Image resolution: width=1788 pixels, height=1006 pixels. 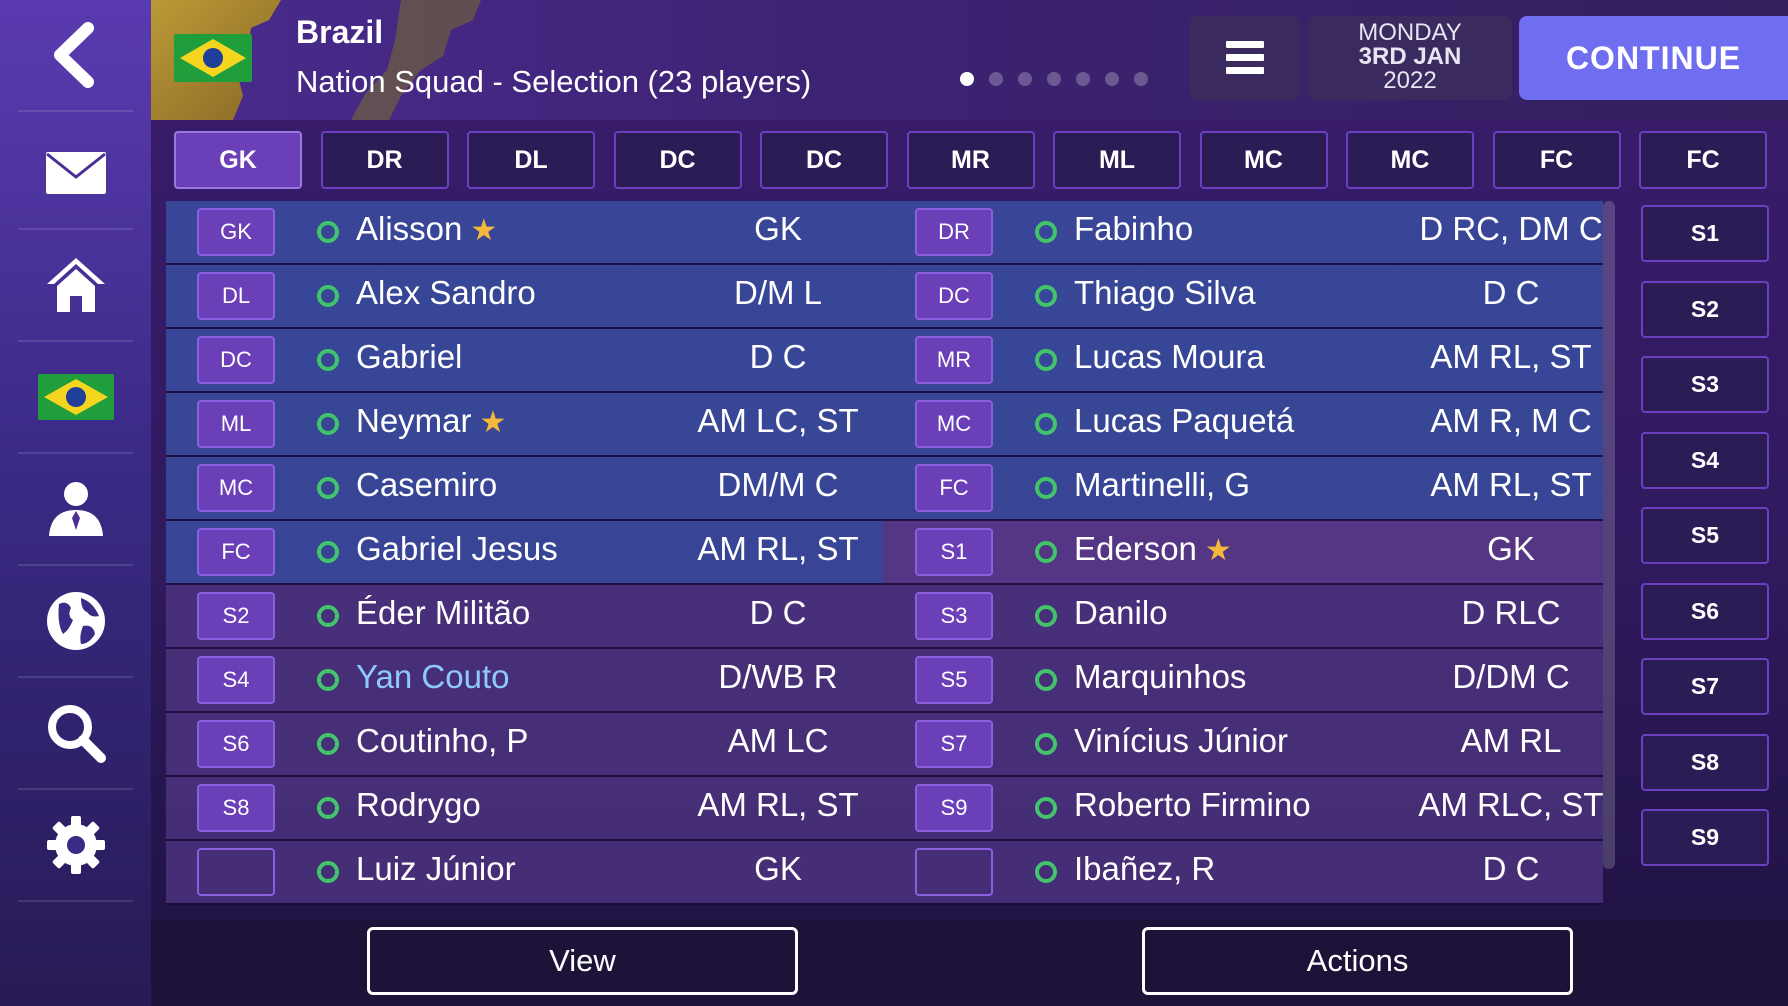 I want to click on continue-button: CONTINUE, so click(x=1653, y=58).